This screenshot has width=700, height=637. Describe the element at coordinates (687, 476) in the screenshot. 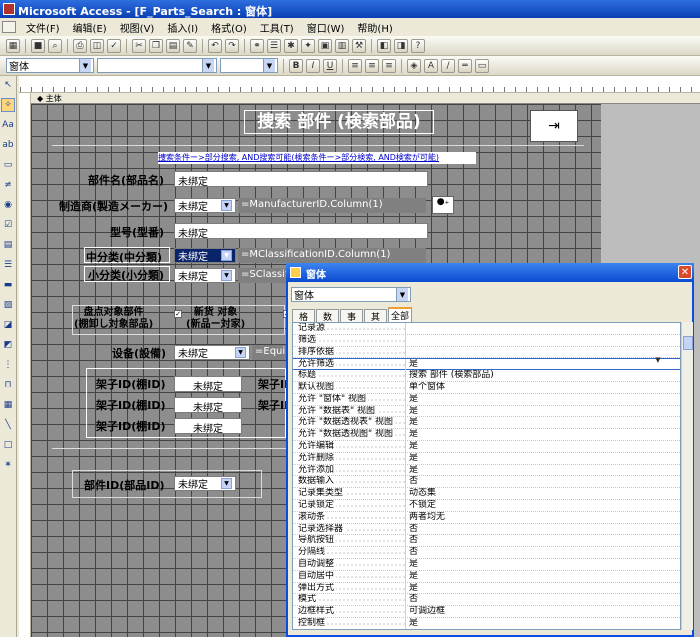

I see `property-scrollbar` at that location.